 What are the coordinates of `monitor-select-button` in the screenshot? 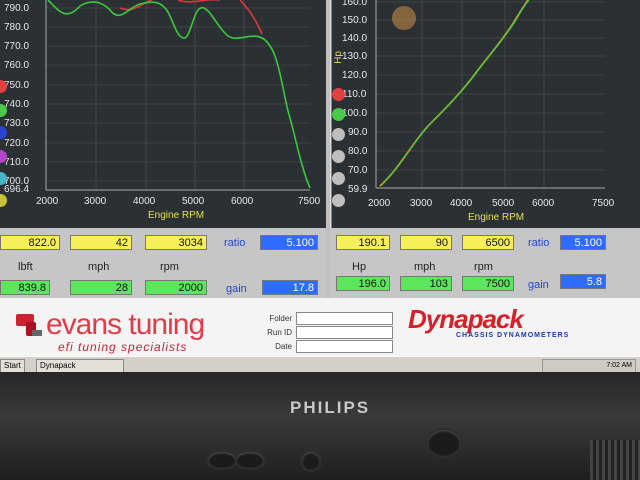 It's located at (311, 461).